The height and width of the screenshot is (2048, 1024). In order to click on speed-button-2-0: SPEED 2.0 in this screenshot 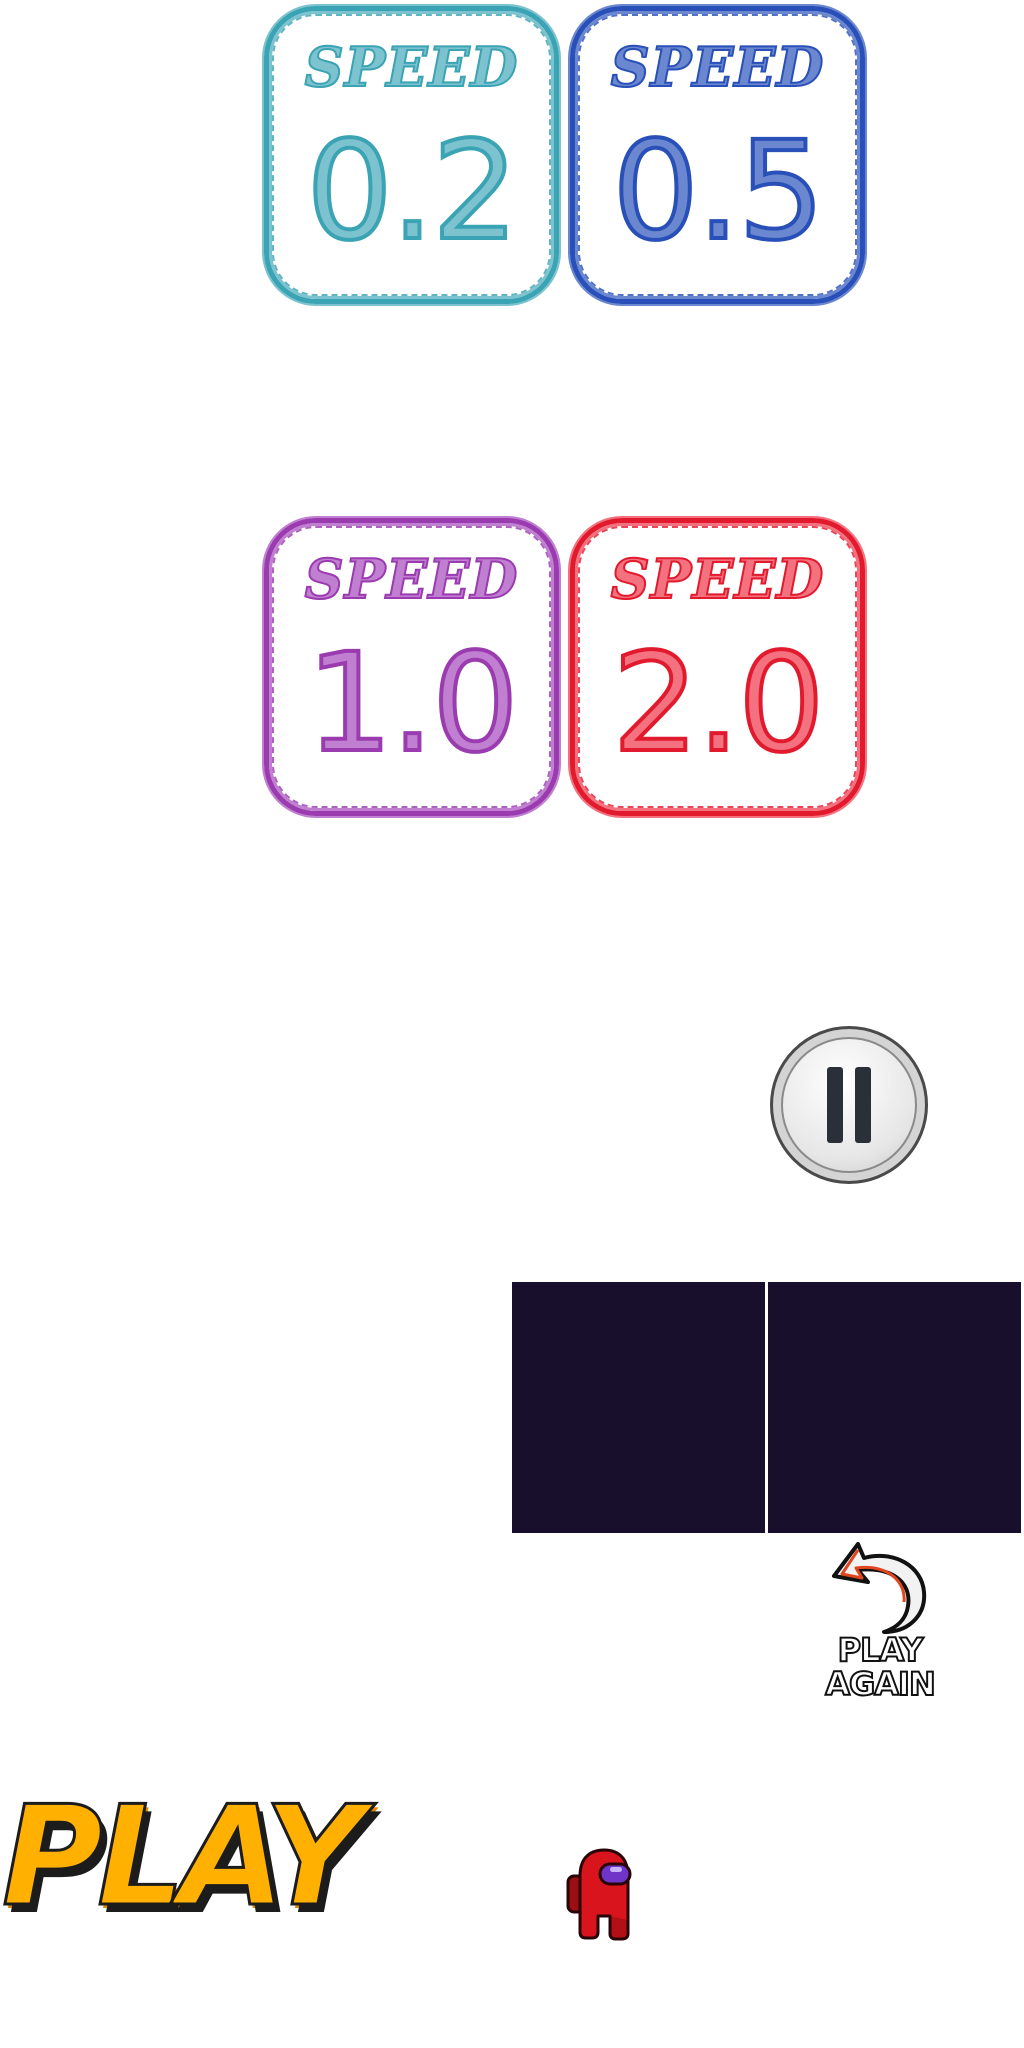, I will do `click(717, 667)`.